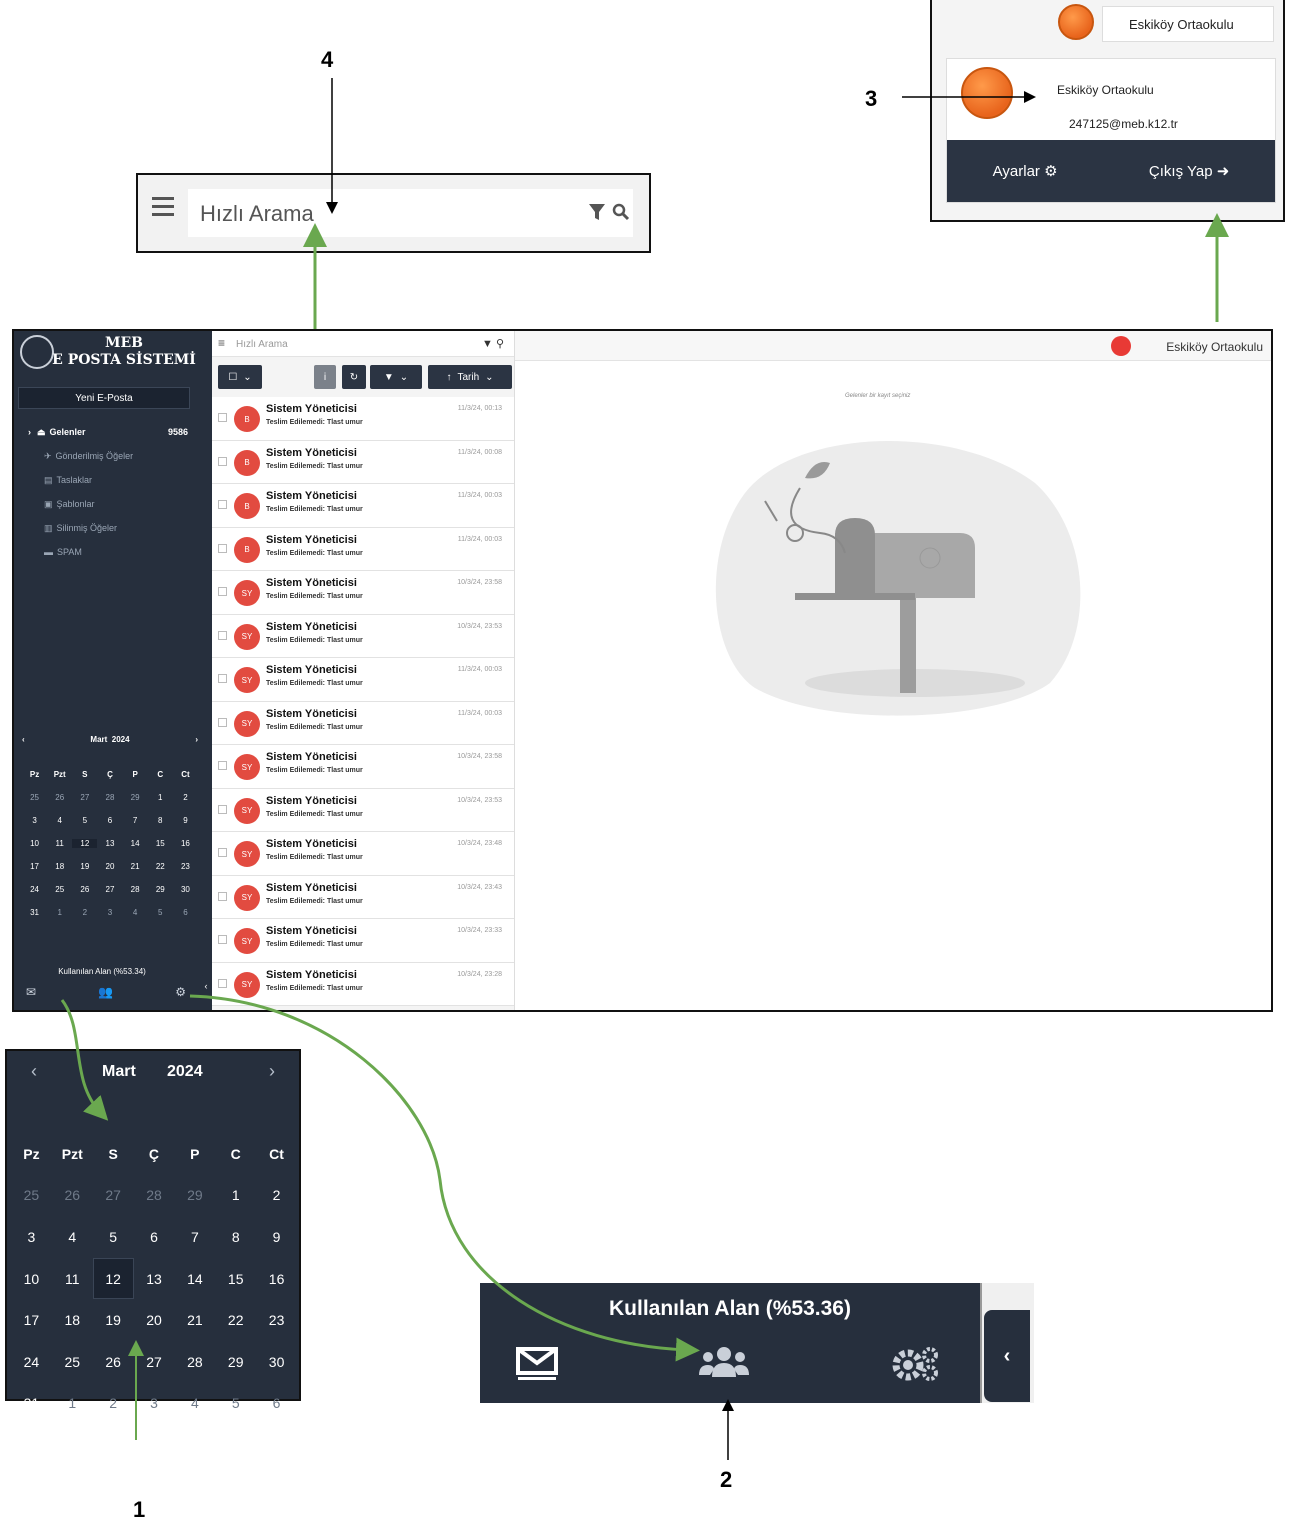 The image size is (1293, 1530). What do you see at coordinates (1025, 171) in the screenshot?
I see `settings-button: Ayarlar ⚙` at bounding box center [1025, 171].